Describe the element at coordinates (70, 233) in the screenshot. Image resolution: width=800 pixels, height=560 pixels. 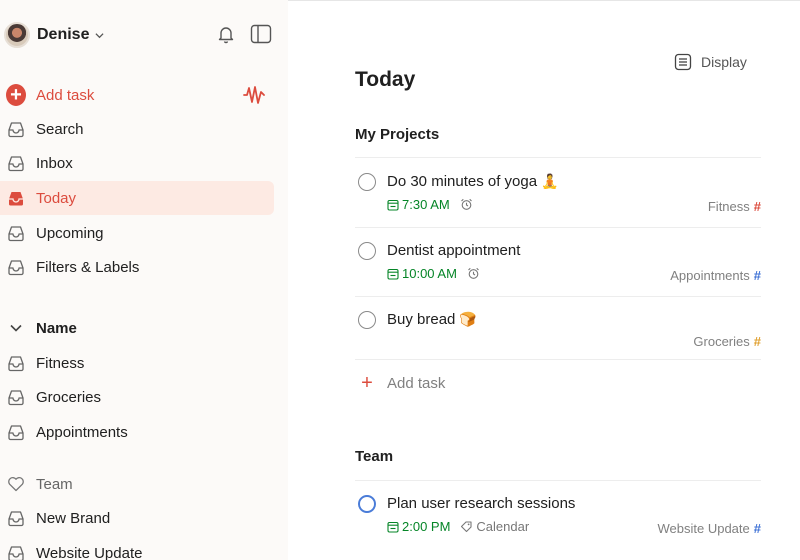
I see `sidebar-item-label: Upcoming` at that location.